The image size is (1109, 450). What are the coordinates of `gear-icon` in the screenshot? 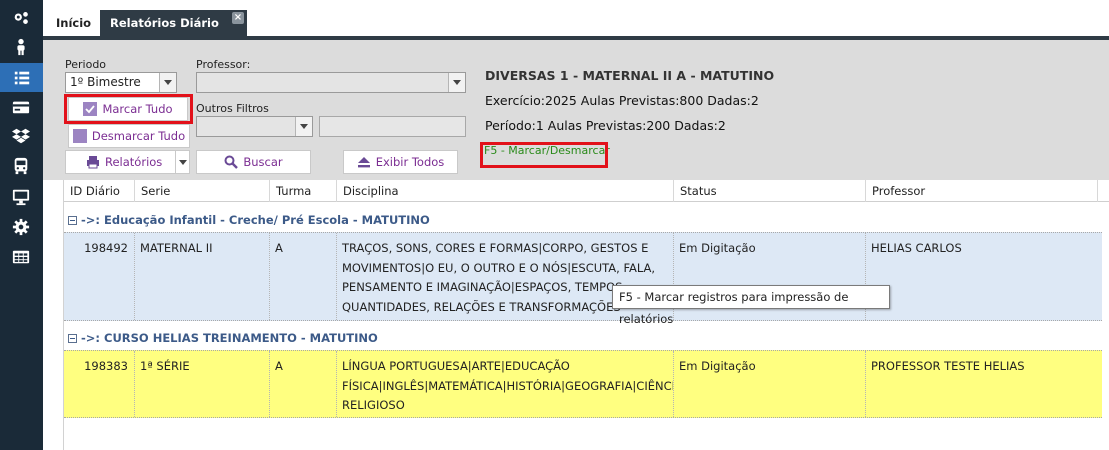 It's located at (21, 227).